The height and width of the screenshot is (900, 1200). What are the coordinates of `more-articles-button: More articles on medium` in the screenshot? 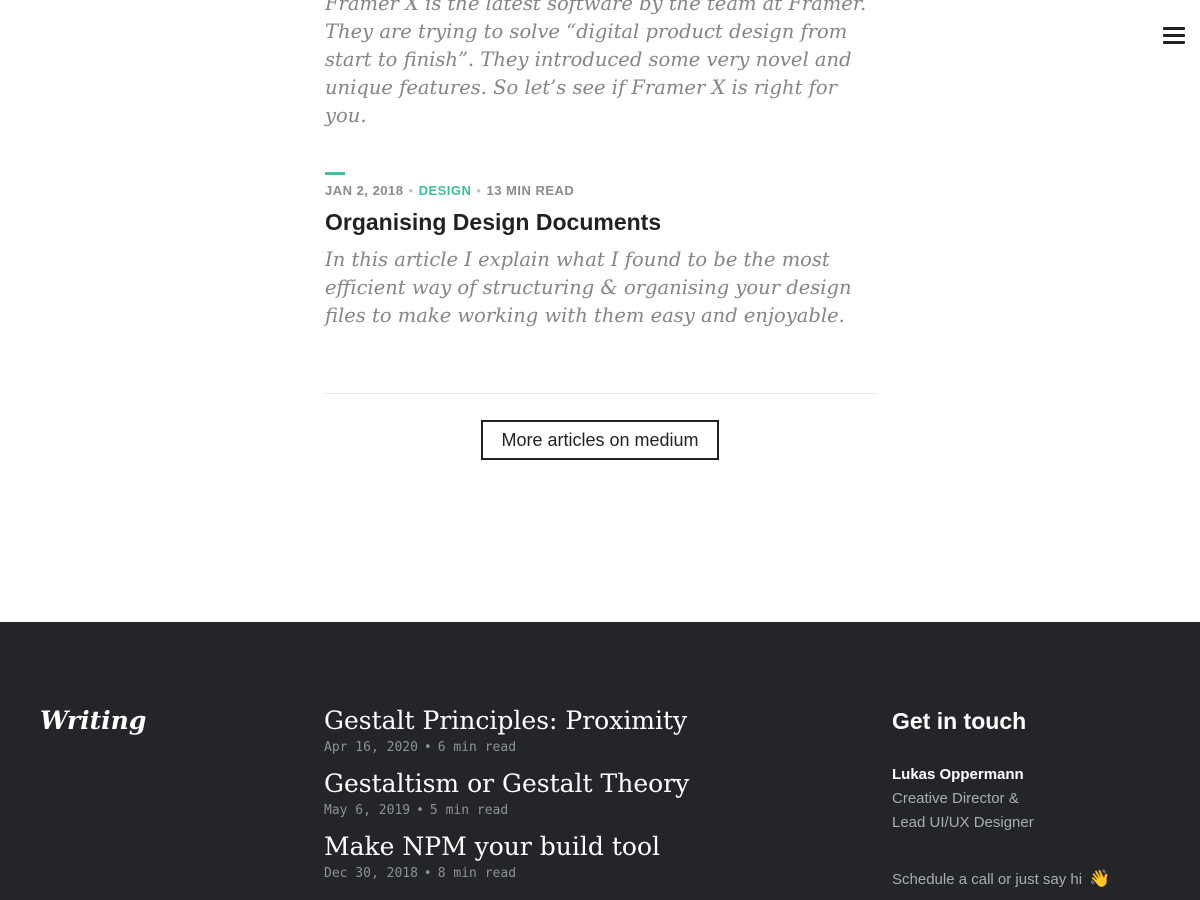 It's located at (600, 440).